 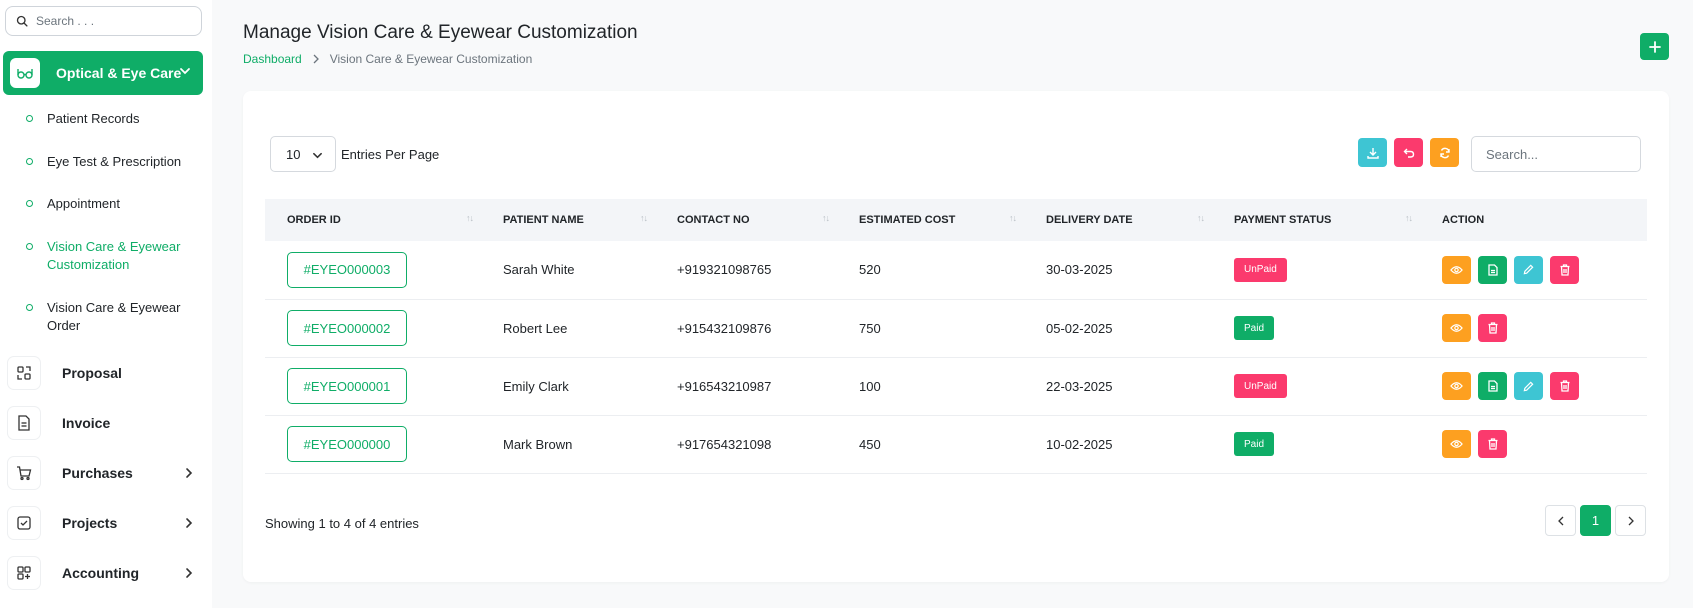 What do you see at coordinates (1544, 386) in the screenshot?
I see `row-actions` at bounding box center [1544, 386].